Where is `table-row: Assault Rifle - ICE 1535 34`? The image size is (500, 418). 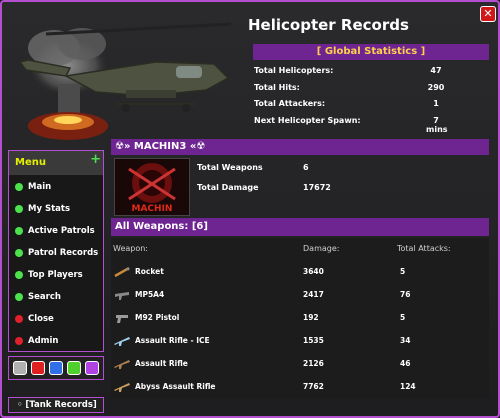 table-row: Assault Rifle - ICE 1535 34 is located at coordinates (300, 341).